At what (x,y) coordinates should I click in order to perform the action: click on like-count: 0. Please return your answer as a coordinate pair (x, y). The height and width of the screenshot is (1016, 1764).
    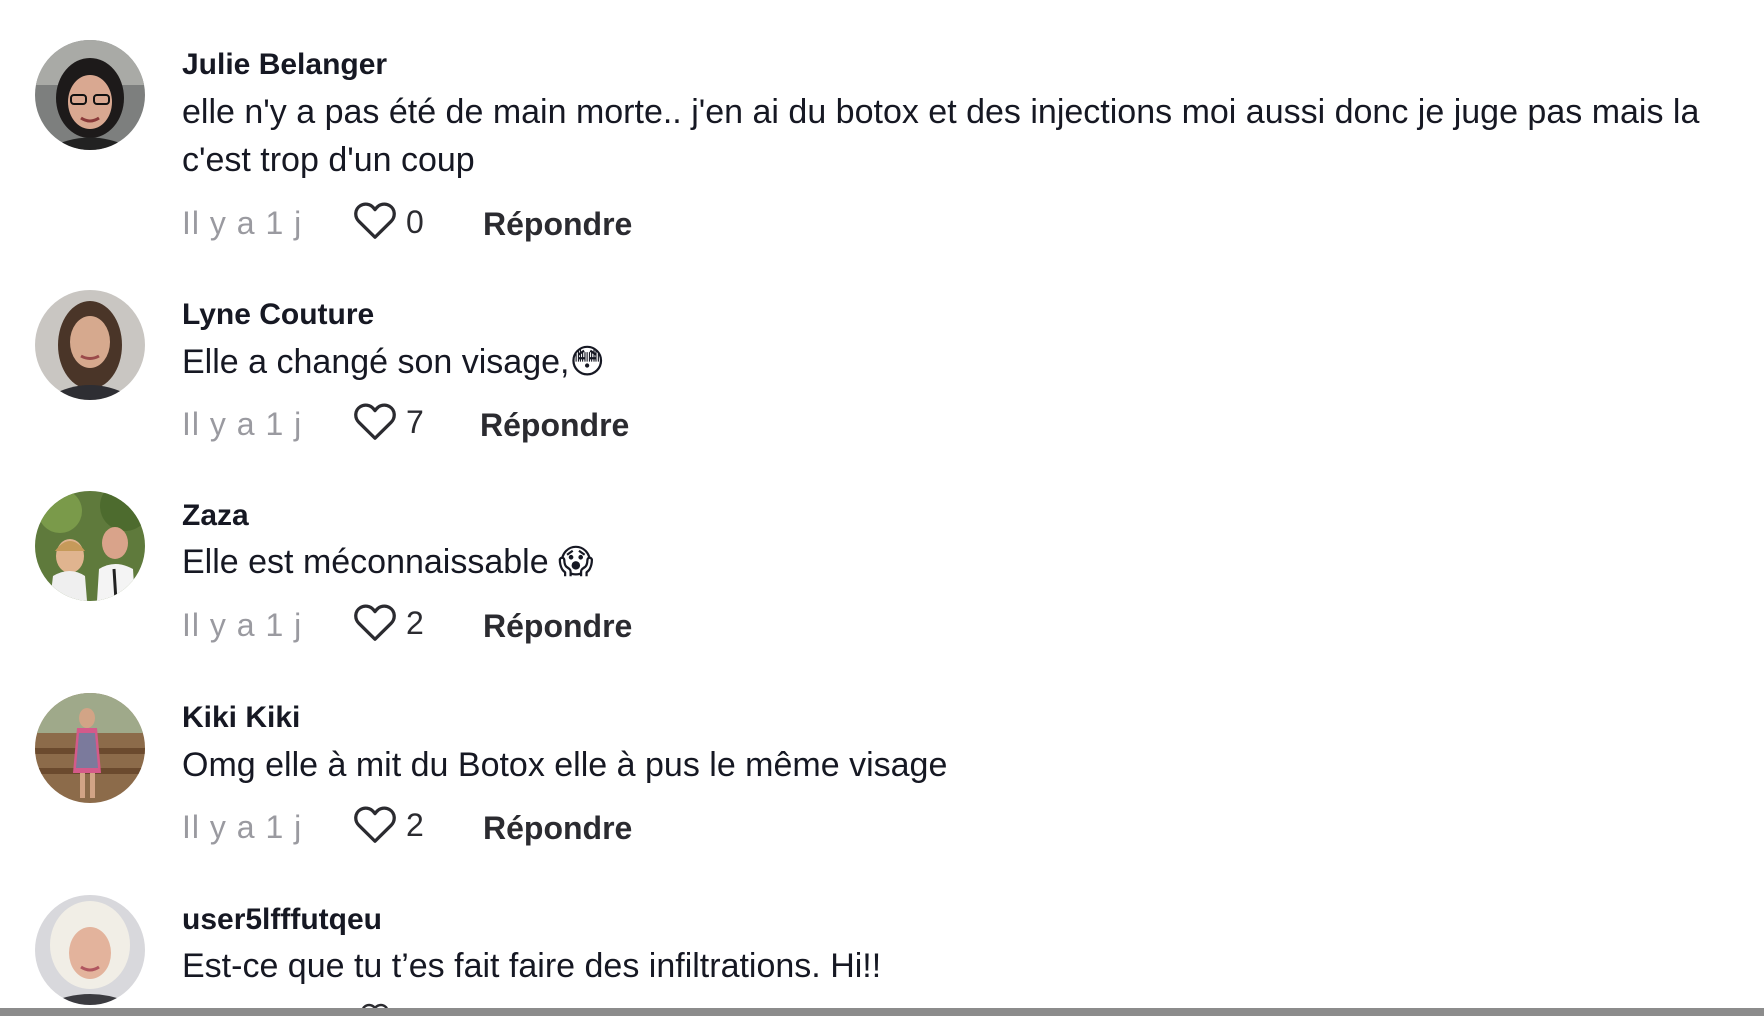
    Looking at the image, I should click on (415, 222).